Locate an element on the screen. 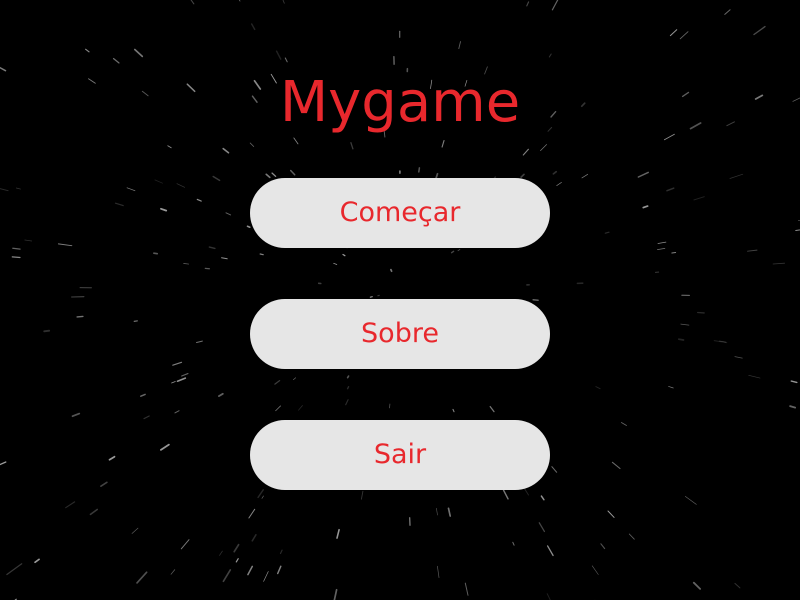 The height and width of the screenshot is (600, 800). about-button: Sobre is located at coordinates (400, 334).